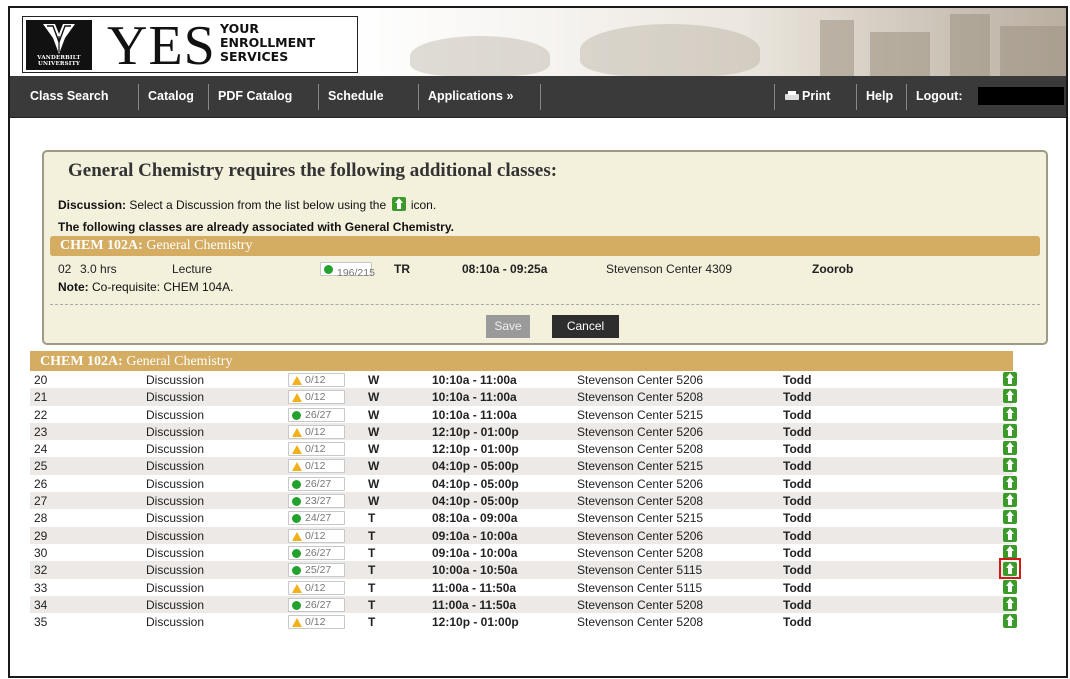 This screenshot has width=1070, height=679. Describe the element at coordinates (508, 326) in the screenshot. I see `save-button: Save` at that location.